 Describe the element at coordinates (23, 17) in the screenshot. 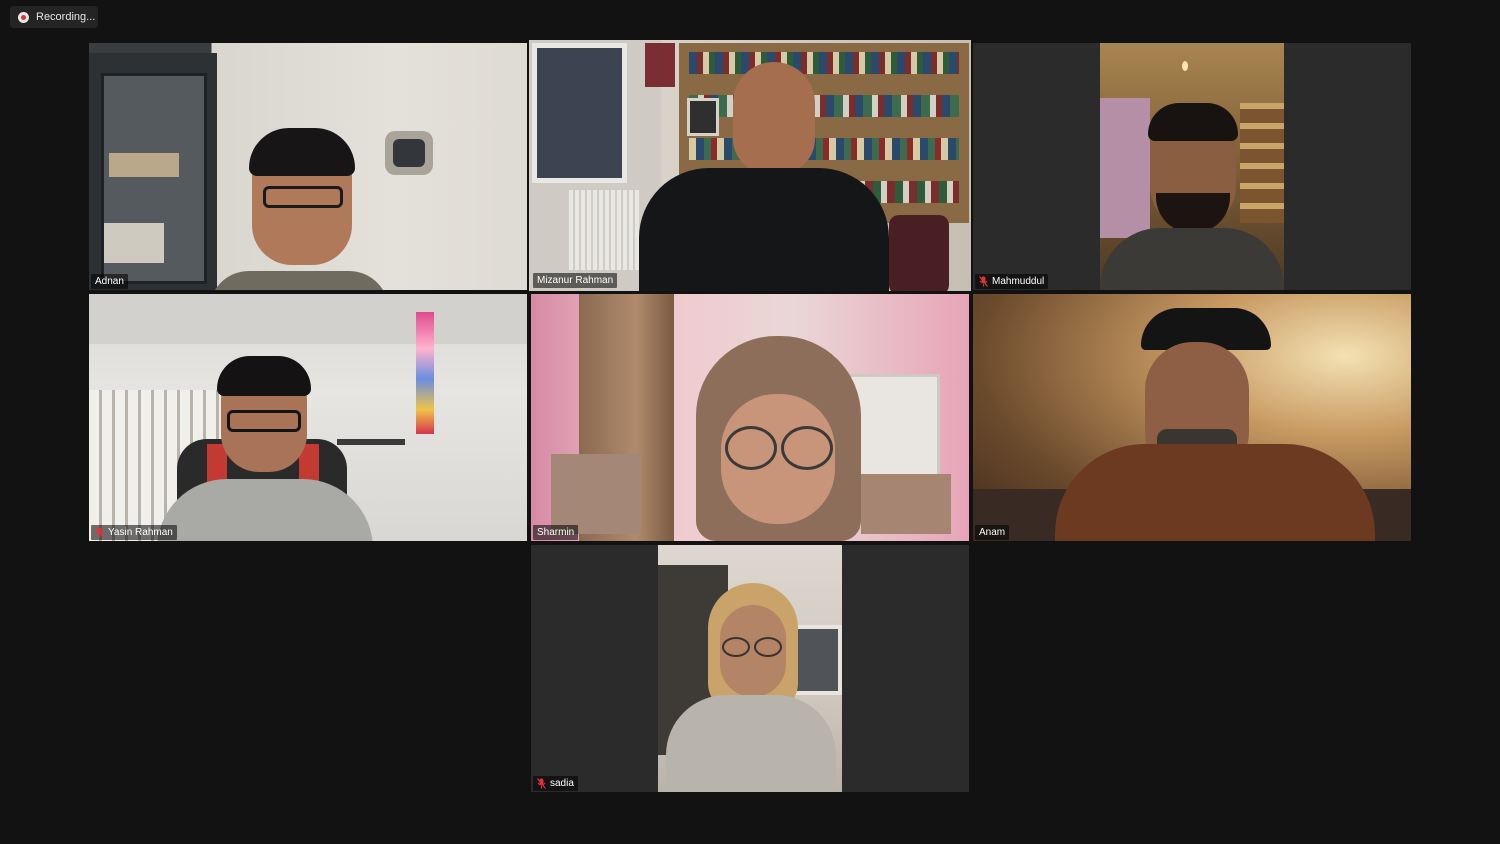

I see `record-icon` at that location.